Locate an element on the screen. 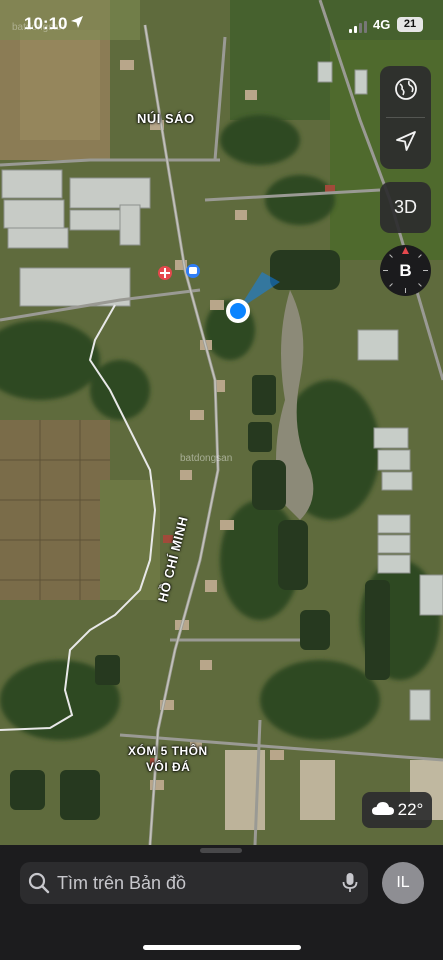 This screenshot has height=960, width=443. toggle-3d-button: 3D is located at coordinates (405, 207).